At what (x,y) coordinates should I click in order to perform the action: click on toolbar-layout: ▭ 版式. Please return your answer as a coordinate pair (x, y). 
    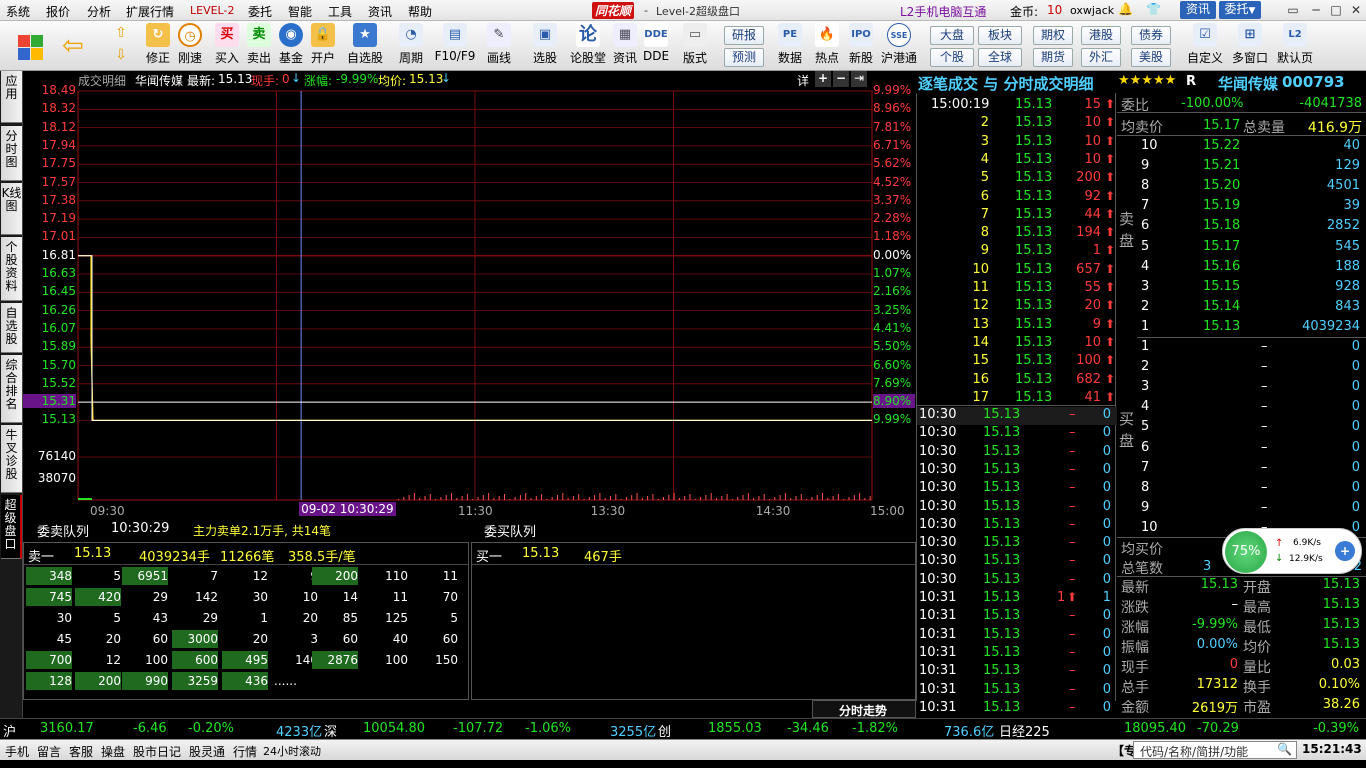
    Looking at the image, I should click on (695, 44).